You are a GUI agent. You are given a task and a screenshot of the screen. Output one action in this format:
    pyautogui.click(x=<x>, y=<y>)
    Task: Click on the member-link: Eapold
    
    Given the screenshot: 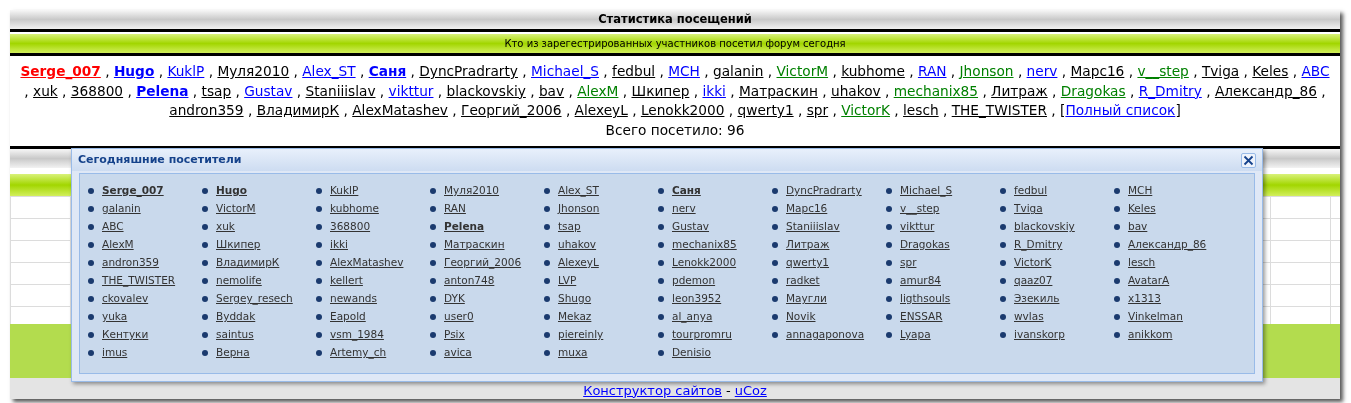 What is the action you would take?
    pyautogui.click(x=348, y=317)
    